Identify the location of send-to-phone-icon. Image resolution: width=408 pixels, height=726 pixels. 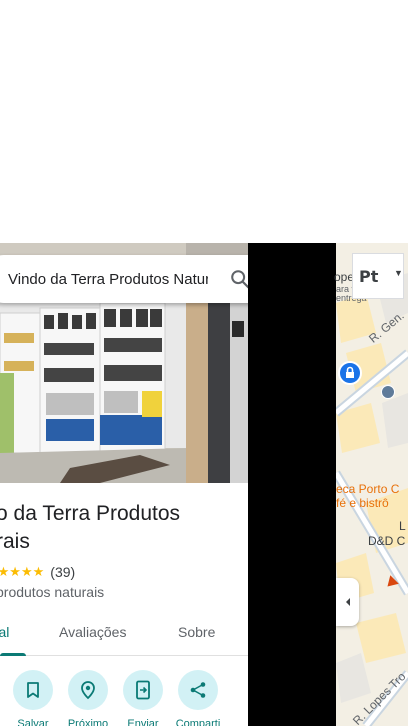
(143, 690).